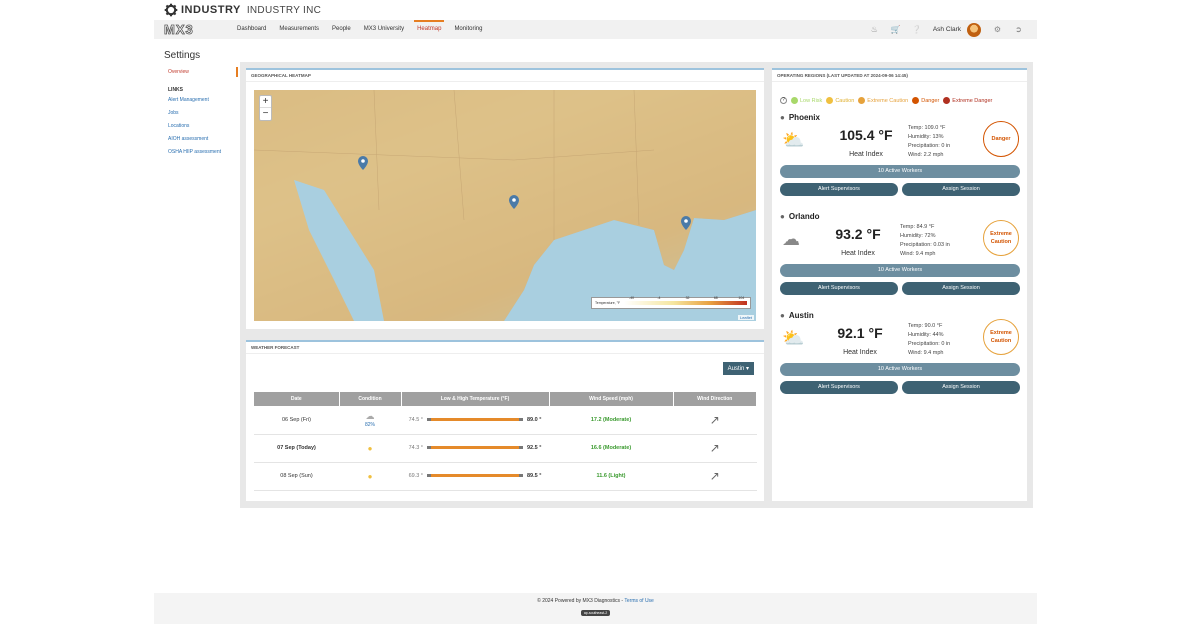 The height and width of the screenshot is (624, 1191). What do you see at coordinates (632, 298) in the screenshot?
I see `legend-tick: -40` at bounding box center [632, 298].